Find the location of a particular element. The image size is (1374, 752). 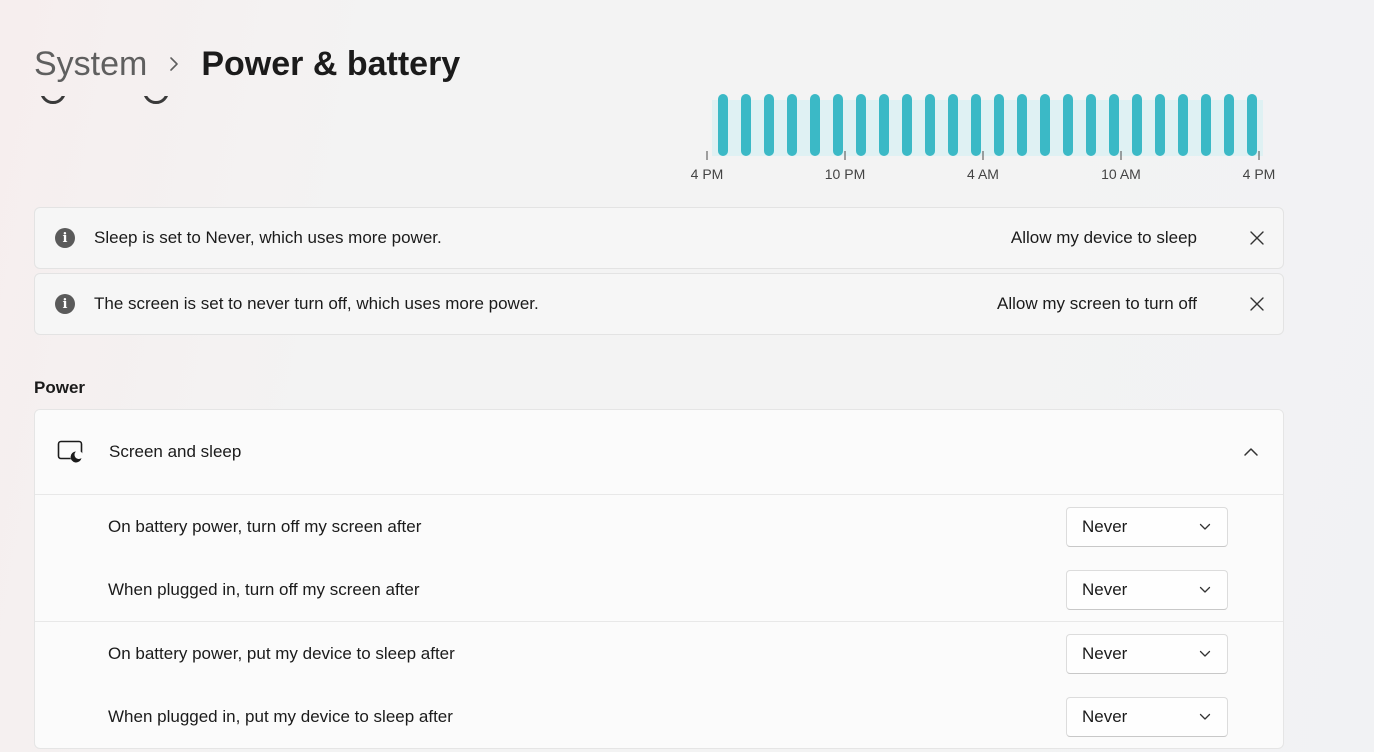

breadcrumb: System Power & battery is located at coordinates (247, 64).